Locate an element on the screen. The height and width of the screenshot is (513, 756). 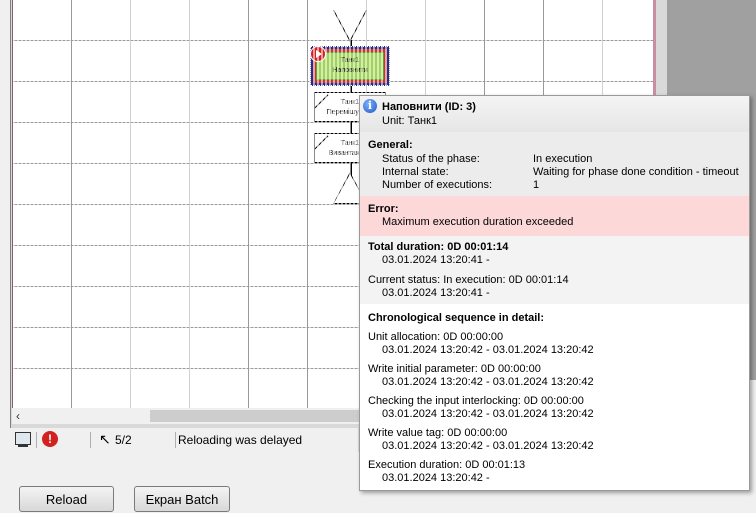
phase-status-value: In execution is located at coordinates (563, 159).